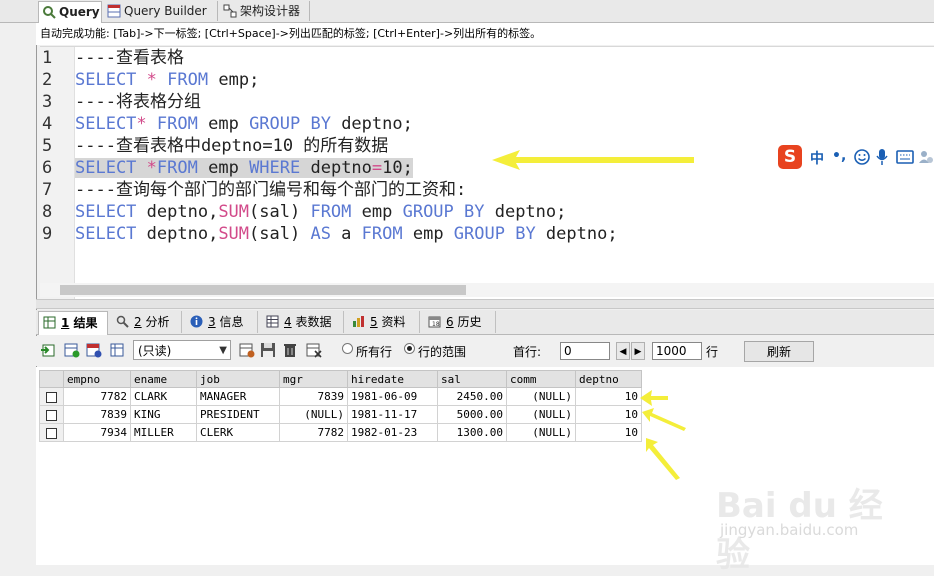 This screenshot has width=934, height=576. Describe the element at coordinates (270, 11) in the screenshot. I see `tab-schema-designer-label: 架构设计器` at that location.